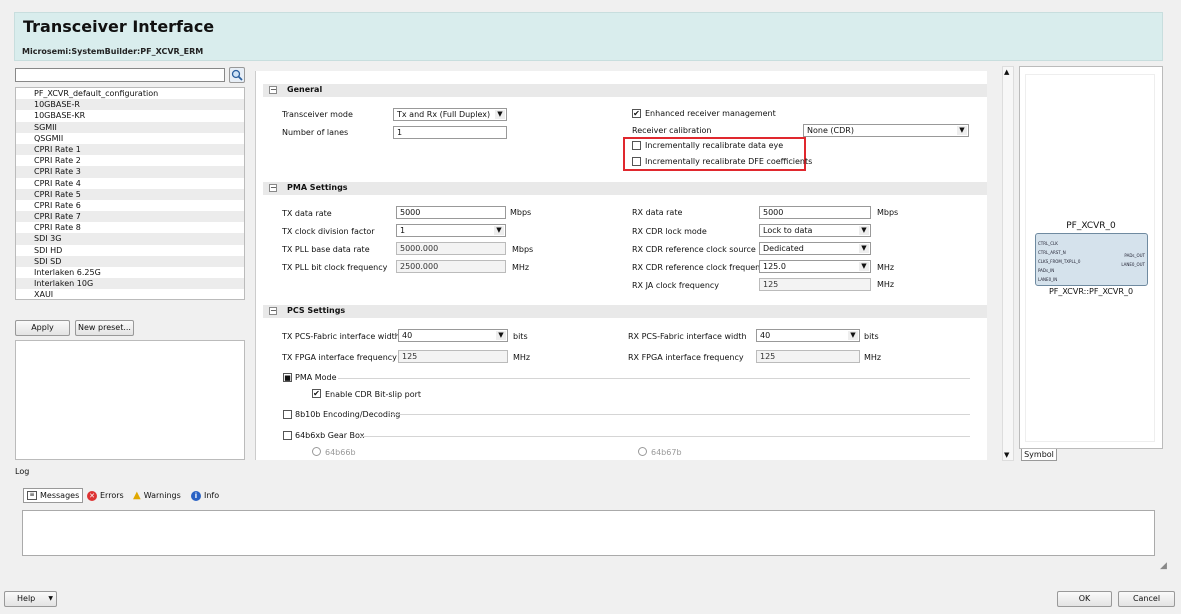  Describe the element at coordinates (1048, 243) in the screenshot. I see `port-label: CTRL_CLK` at that location.